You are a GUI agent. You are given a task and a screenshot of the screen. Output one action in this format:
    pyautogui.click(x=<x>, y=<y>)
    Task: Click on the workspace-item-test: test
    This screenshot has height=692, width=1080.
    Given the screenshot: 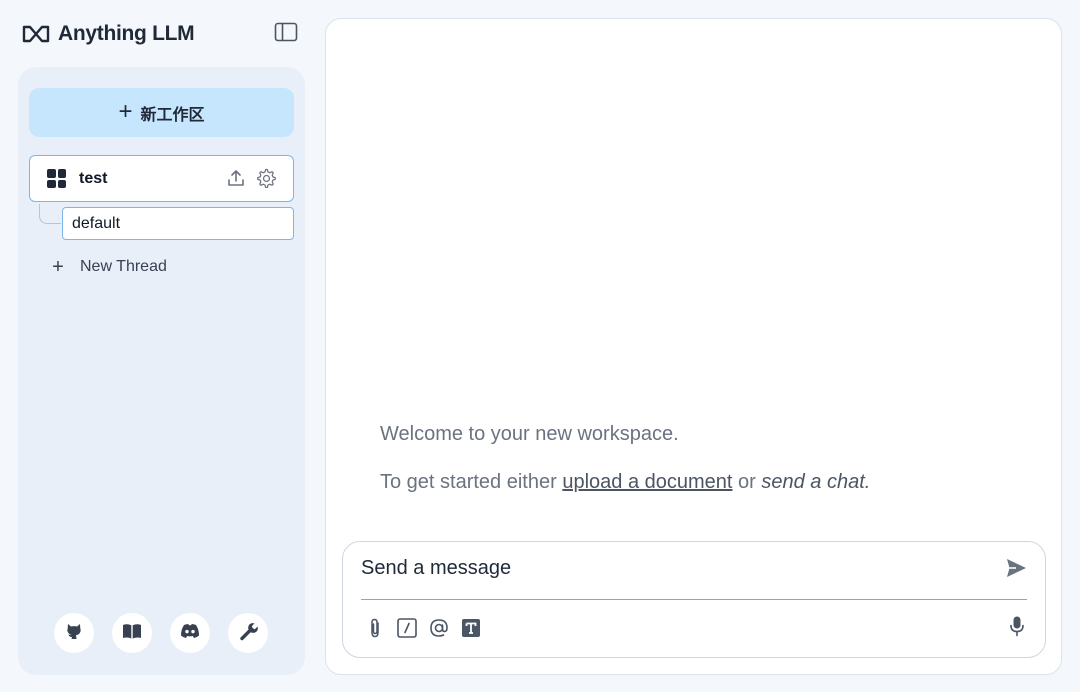 What is the action you would take?
    pyautogui.click(x=161, y=178)
    